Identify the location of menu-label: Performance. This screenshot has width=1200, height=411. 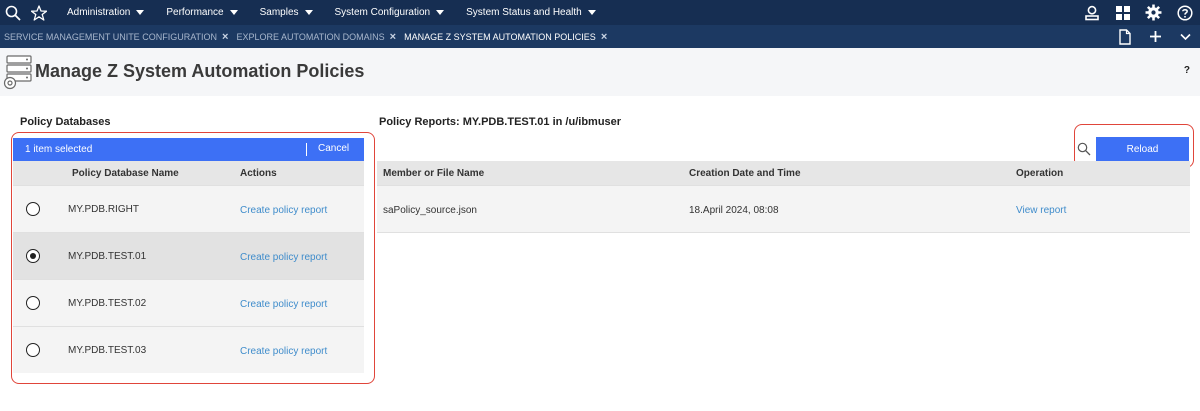
(195, 12).